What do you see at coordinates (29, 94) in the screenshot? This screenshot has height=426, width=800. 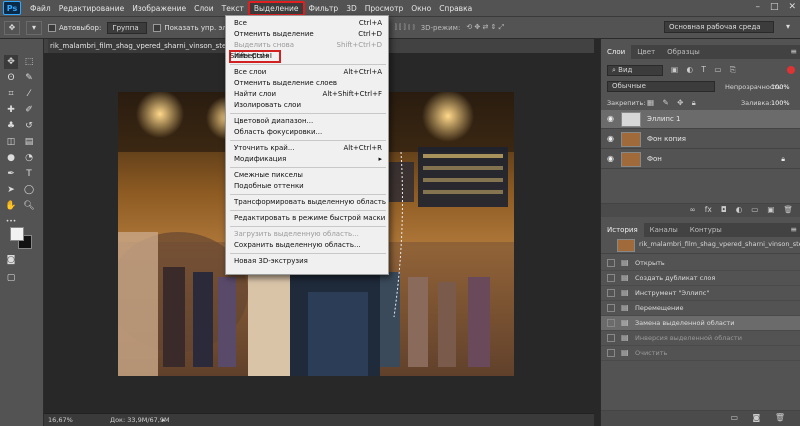 I see `eyedropper-tool-icon: ⁄` at bounding box center [29, 94].